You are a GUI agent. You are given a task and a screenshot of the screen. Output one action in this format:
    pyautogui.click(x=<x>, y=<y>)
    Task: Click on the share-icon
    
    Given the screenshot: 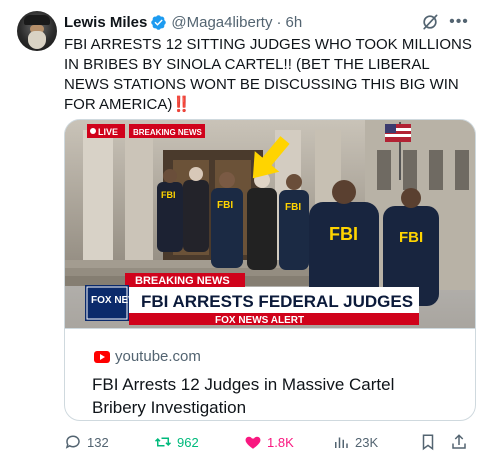 What is the action you would take?
    pyautogui.click(x=459, y=441)
    